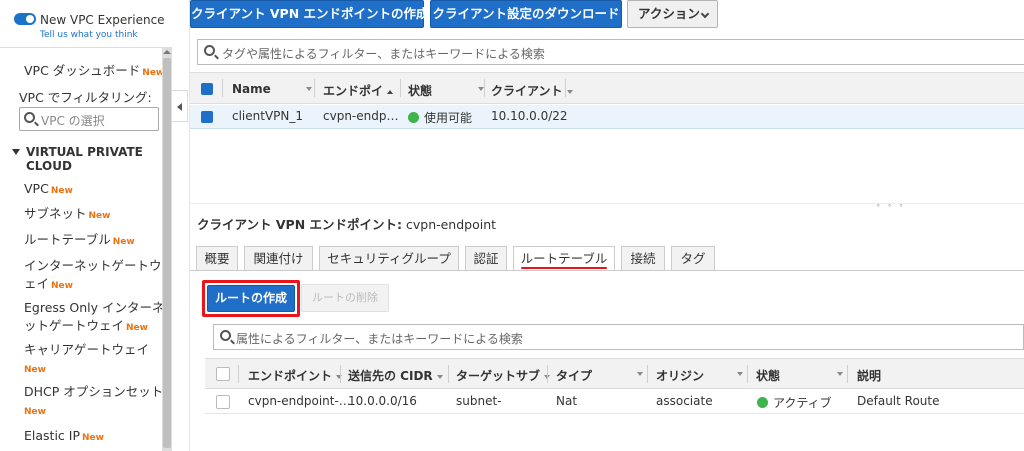 This screenshot has width=1024, height=451. What do you see at coordinates (85, 97) in the screenshot?
I see `vpc-filter-label: VPC でフィルタリング:` at bounding box center [85, 97].